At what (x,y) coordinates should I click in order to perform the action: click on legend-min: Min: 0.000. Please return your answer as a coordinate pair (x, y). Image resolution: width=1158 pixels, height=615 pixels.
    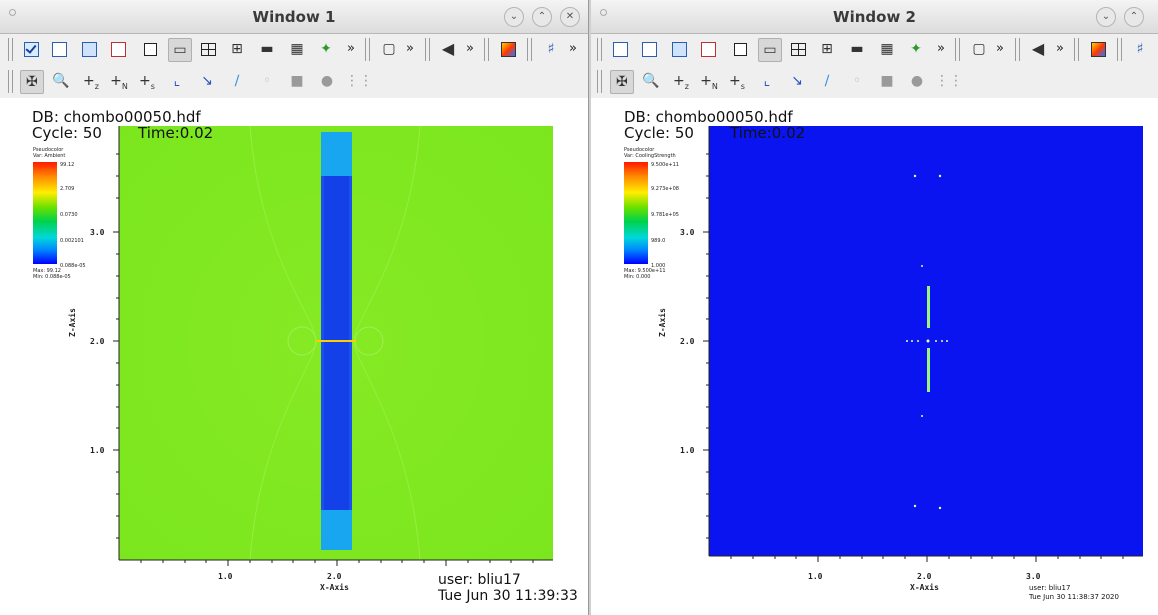
    Looking at the image, I should click on (637, 277).